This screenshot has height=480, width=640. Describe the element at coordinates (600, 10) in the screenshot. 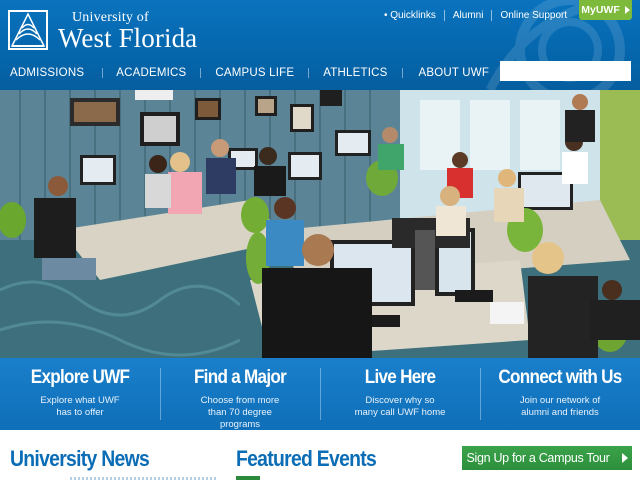

I see `myuwf-label: MyUWF` at that location.